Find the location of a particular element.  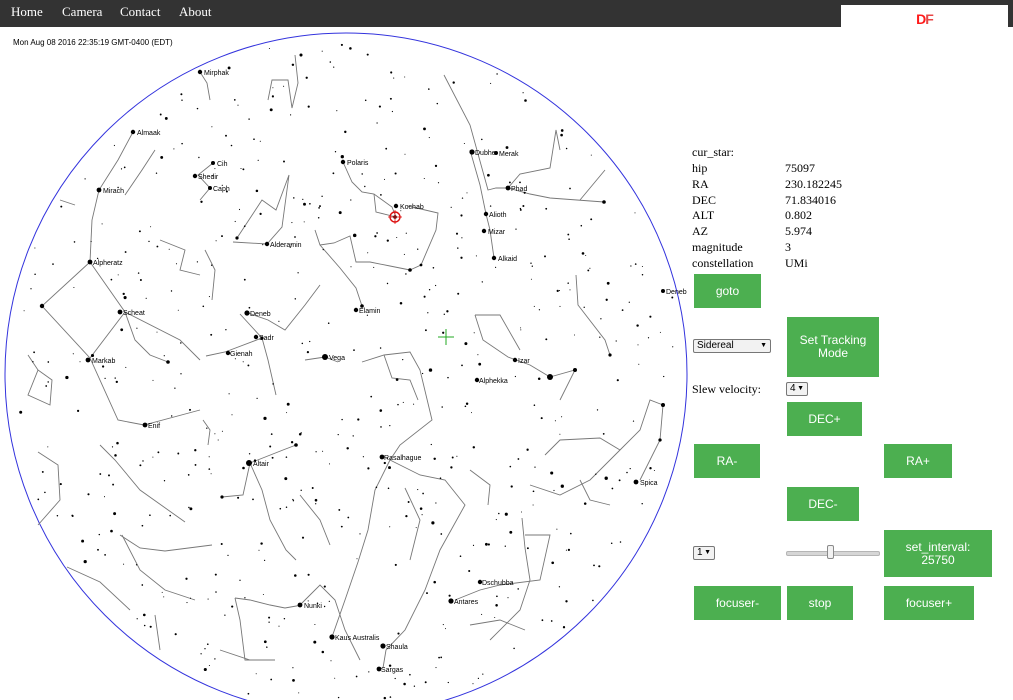

ra-plus-button: RA+ is located at coordinates (918, 461).